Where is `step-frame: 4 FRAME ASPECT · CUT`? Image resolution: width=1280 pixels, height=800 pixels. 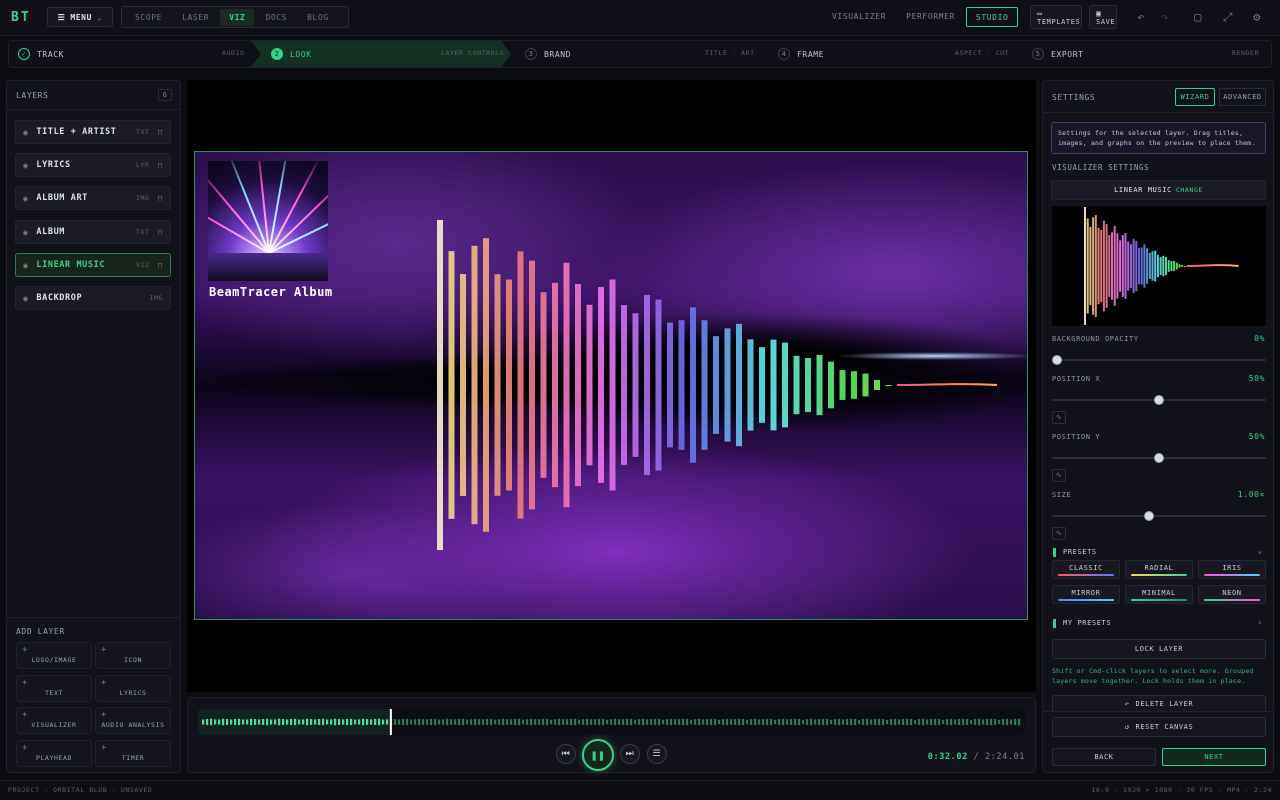
step-frame: 4 FRAME ASPECT · CUT is located at coordinates (898, 54).